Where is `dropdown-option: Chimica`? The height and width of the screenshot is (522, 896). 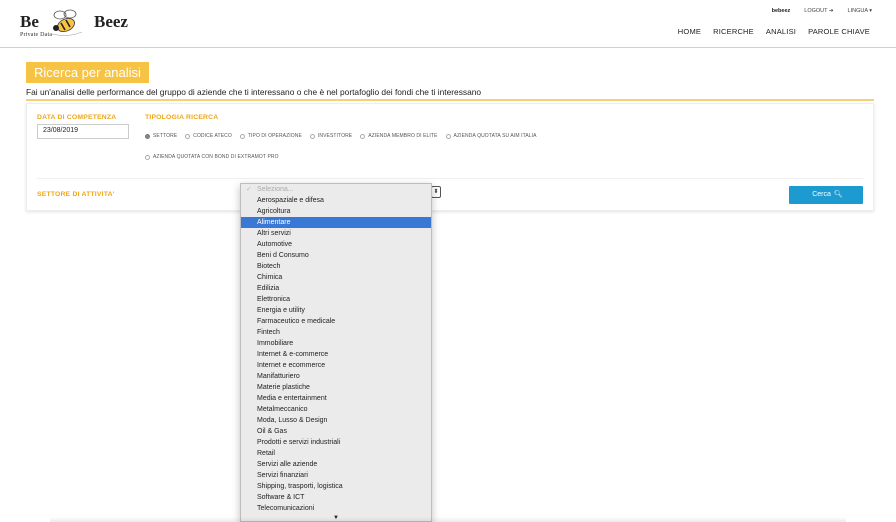
dropdown-option: Chimica is located at coordinates (336, 277).